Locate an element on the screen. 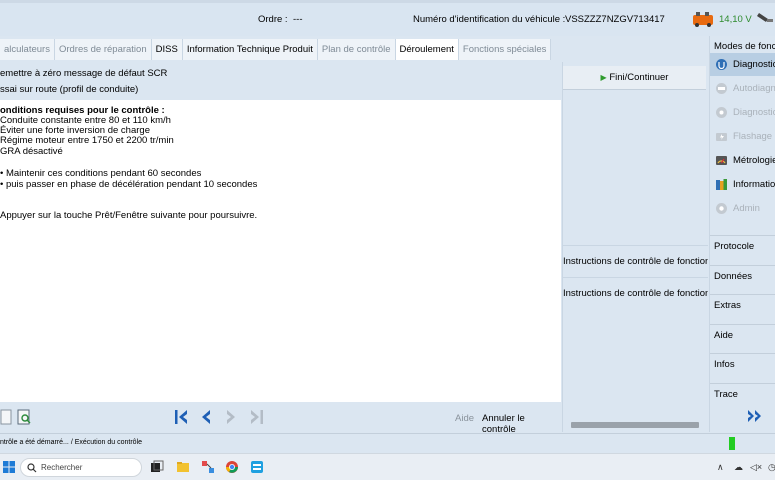  status-indicator-led is located at coordinates (732, 443).